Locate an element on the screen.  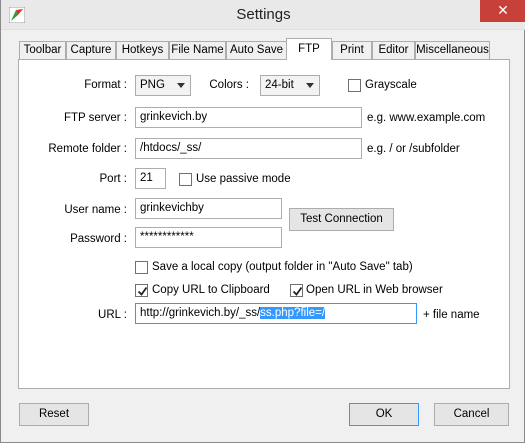
colors-value: 24-bit is located at coordinates (279, 85).